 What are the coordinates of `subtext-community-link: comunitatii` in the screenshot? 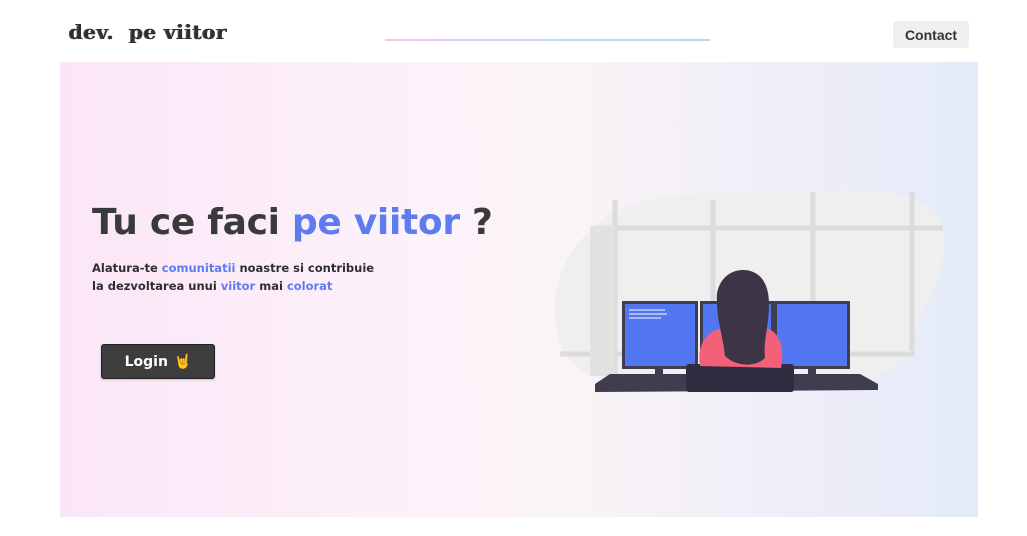 It's located at (198, 268).